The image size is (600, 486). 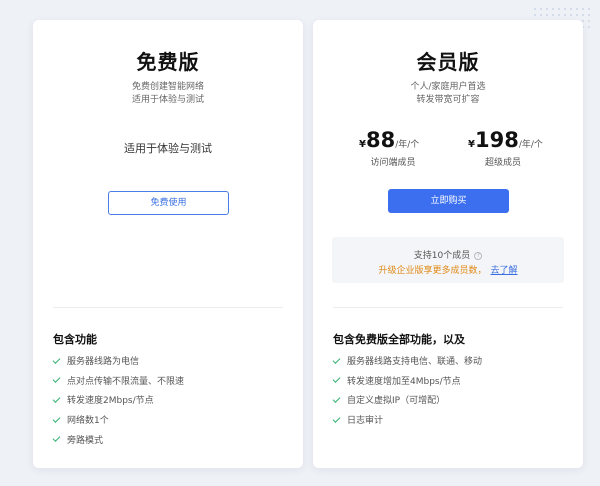 I want to click on price-access-member: ¥88/年/个, so click(x=389, y=140).